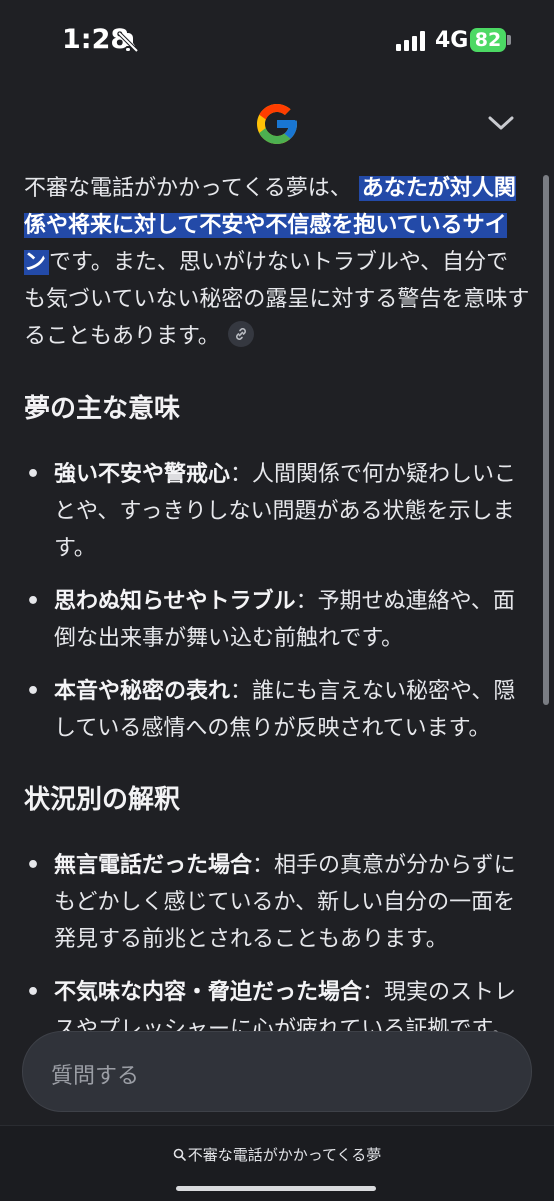 The image size is (554, 1201). Describe the element at coordinates (153, 865) in the screenshot. I see `item-bold: 無言電話だった場合` at that location.